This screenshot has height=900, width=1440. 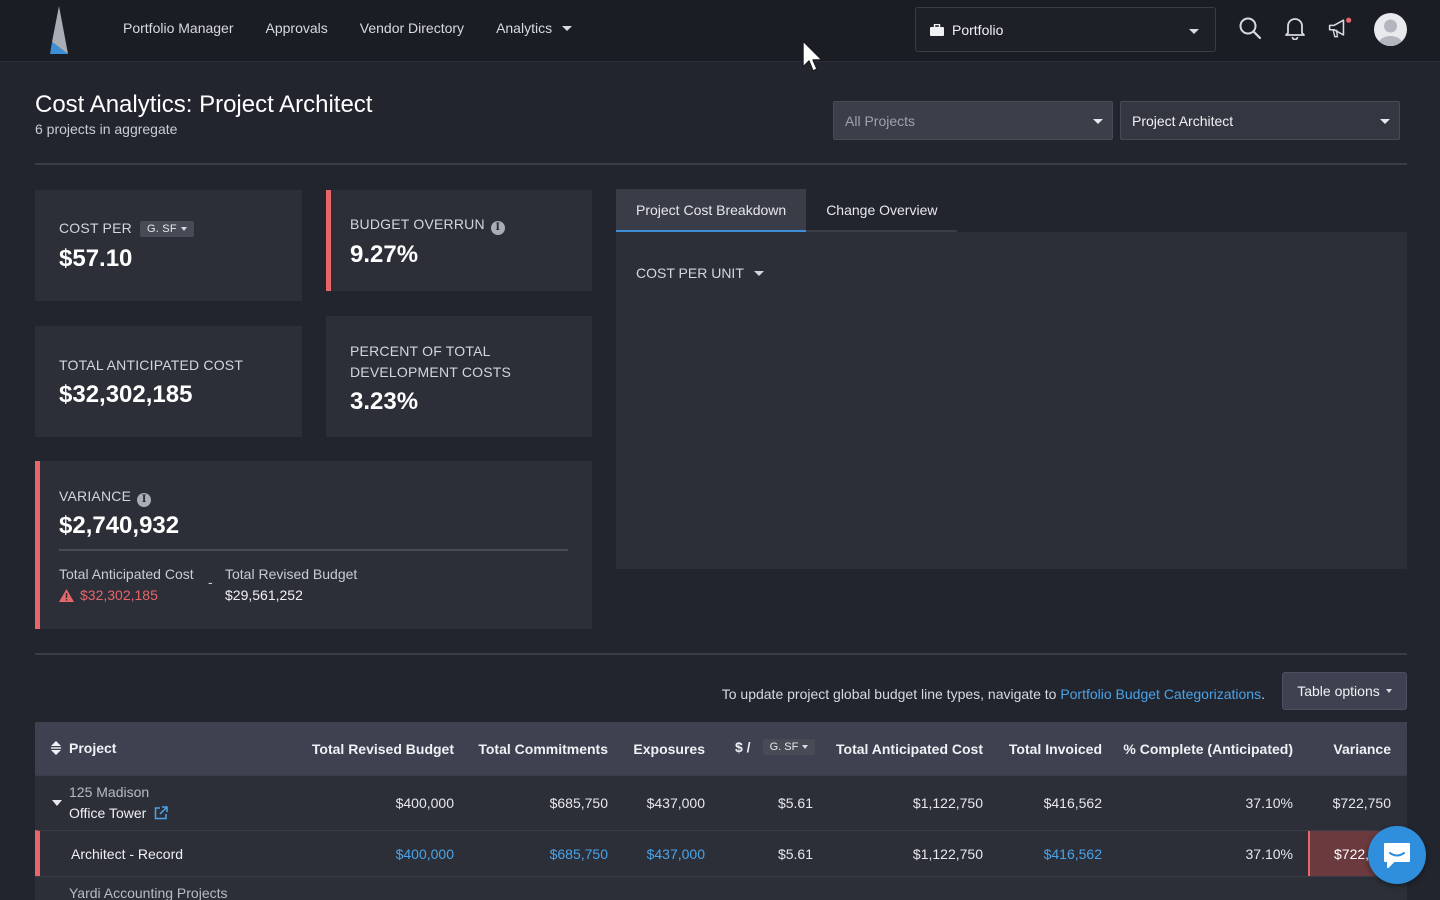 What do you see at coordinates (675, 803) in the screenshot?
I see `cell-exposures: $437,000` at bounding box center [675, 803].